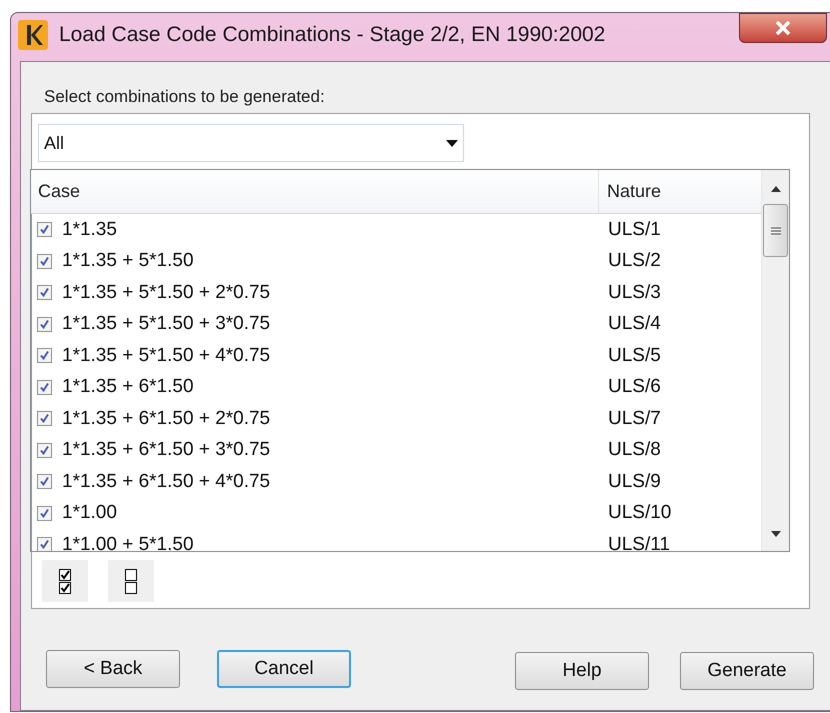 The height and width of the screenshot is (713, 830). What do you see at coordinates (131, 581) in the screenshot?
I see `uncheck-all-icon` at bounding box center [131, 581].